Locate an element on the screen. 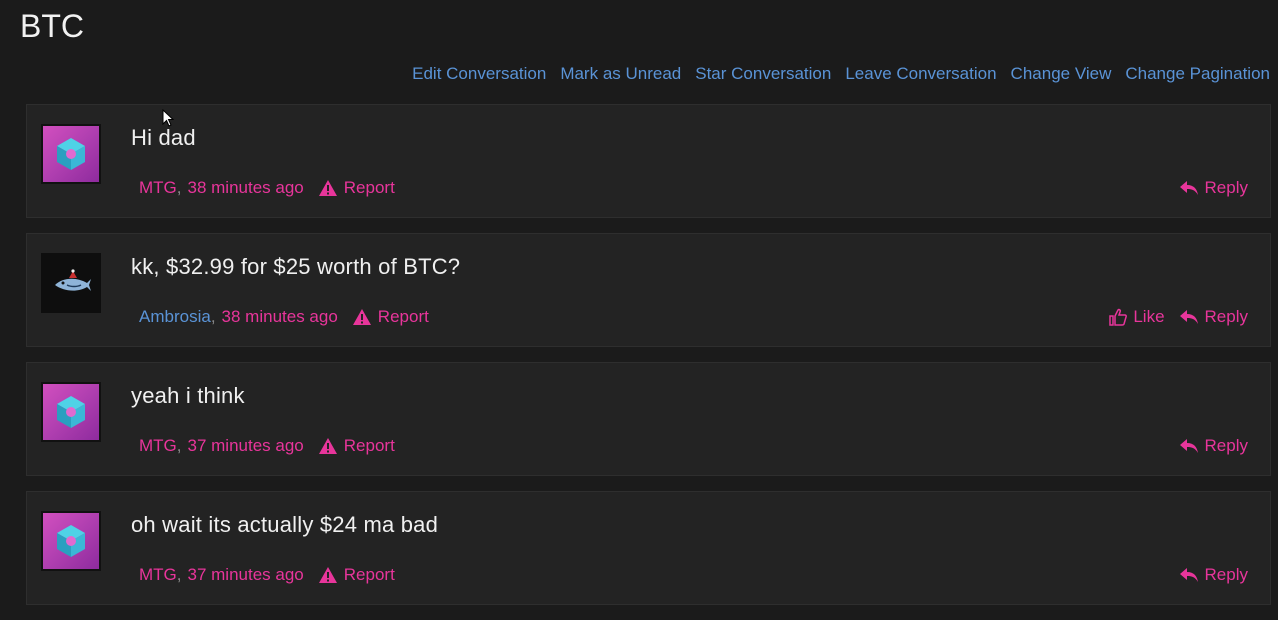 The width and height of the screenshot is (1278, 620). message-actions: Like Reply is located at coordinates (1178, 317).